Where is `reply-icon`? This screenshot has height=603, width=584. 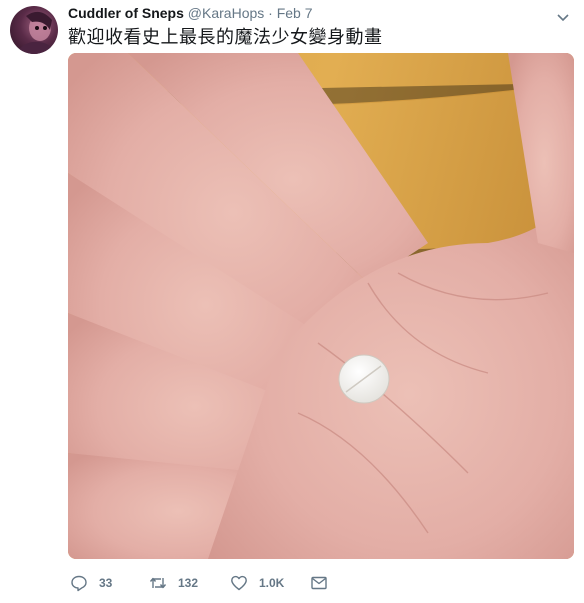 reply-icon is located at coordinates (79, 583).